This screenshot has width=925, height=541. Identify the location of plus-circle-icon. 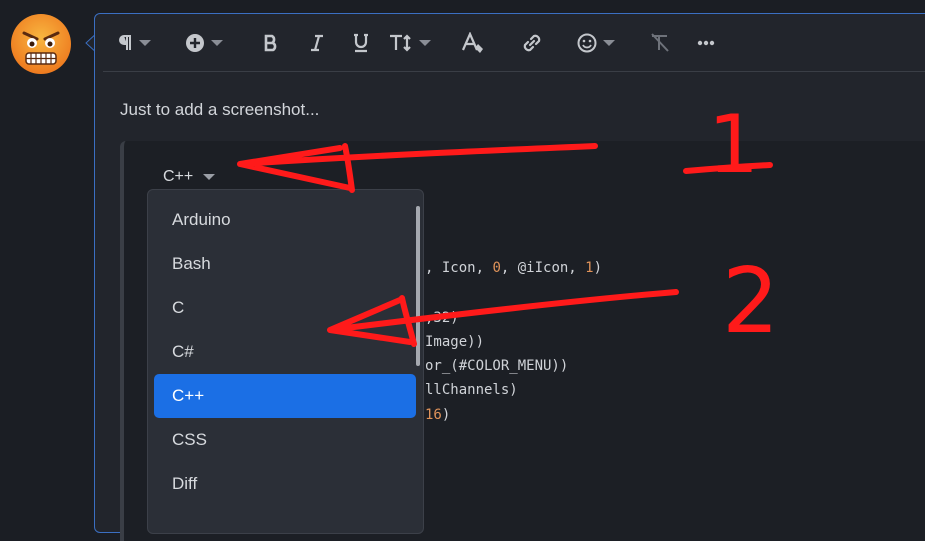
(195, 43).